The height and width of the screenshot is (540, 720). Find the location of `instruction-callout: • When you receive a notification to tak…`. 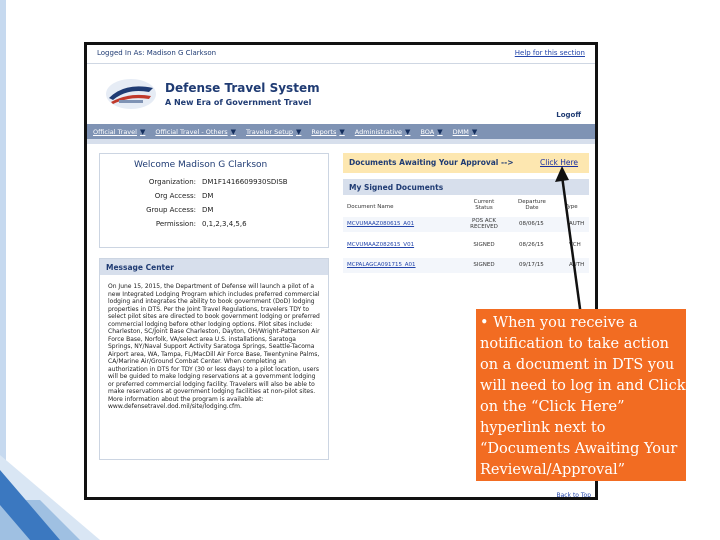

instruction-callout: • When you receive a notification to tak… is located at coordinates (581, 395).